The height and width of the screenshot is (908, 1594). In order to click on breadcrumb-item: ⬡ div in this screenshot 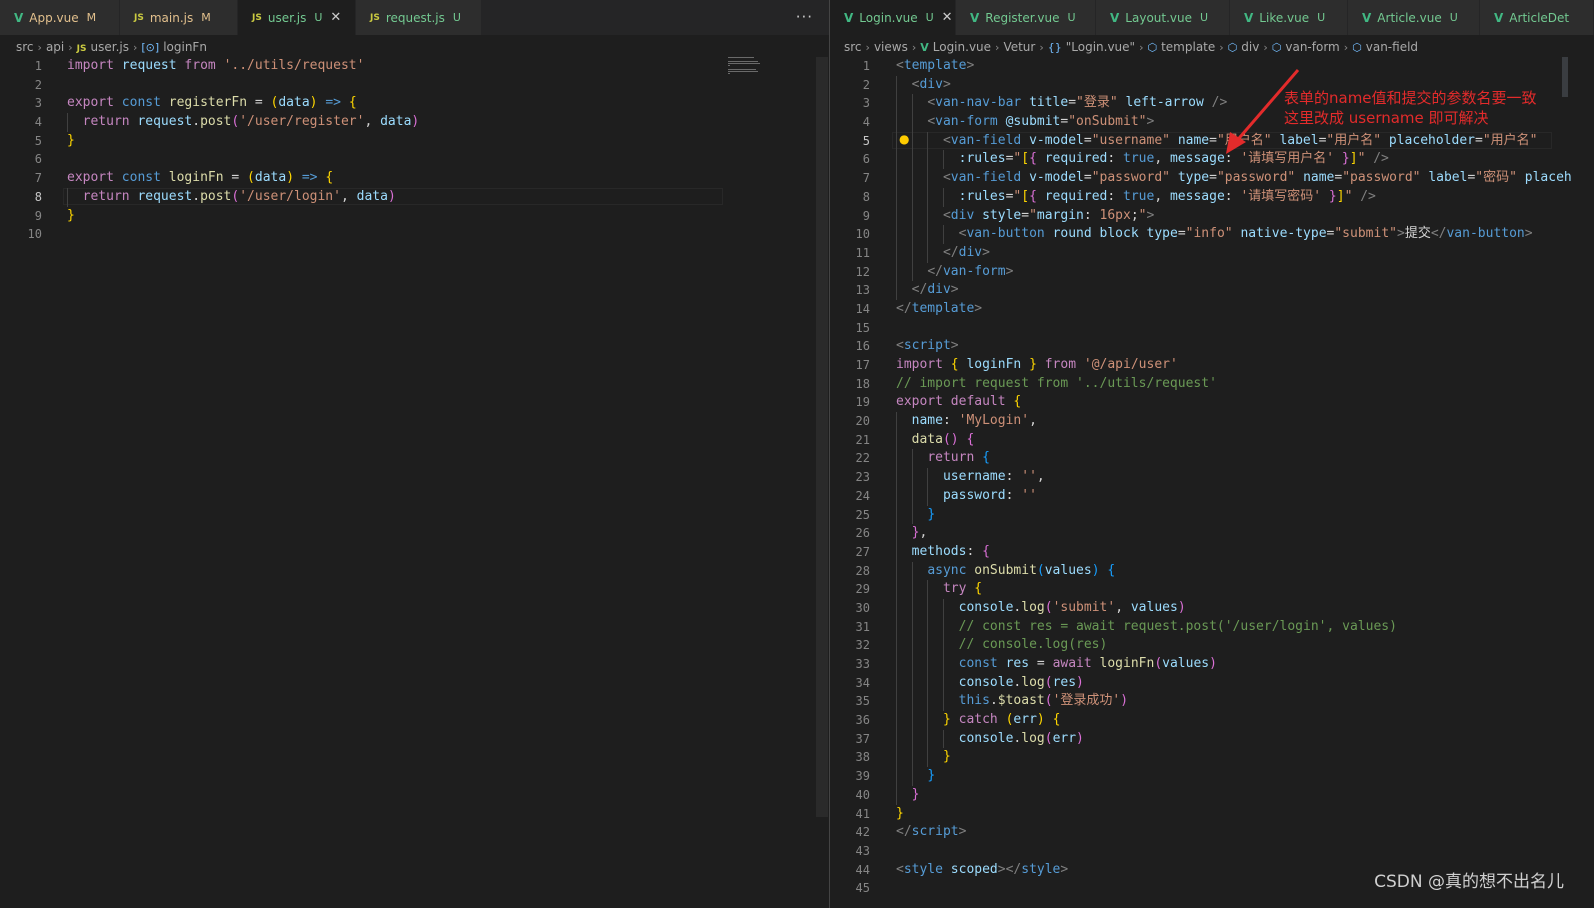, I will do `click(1244, 47)`.